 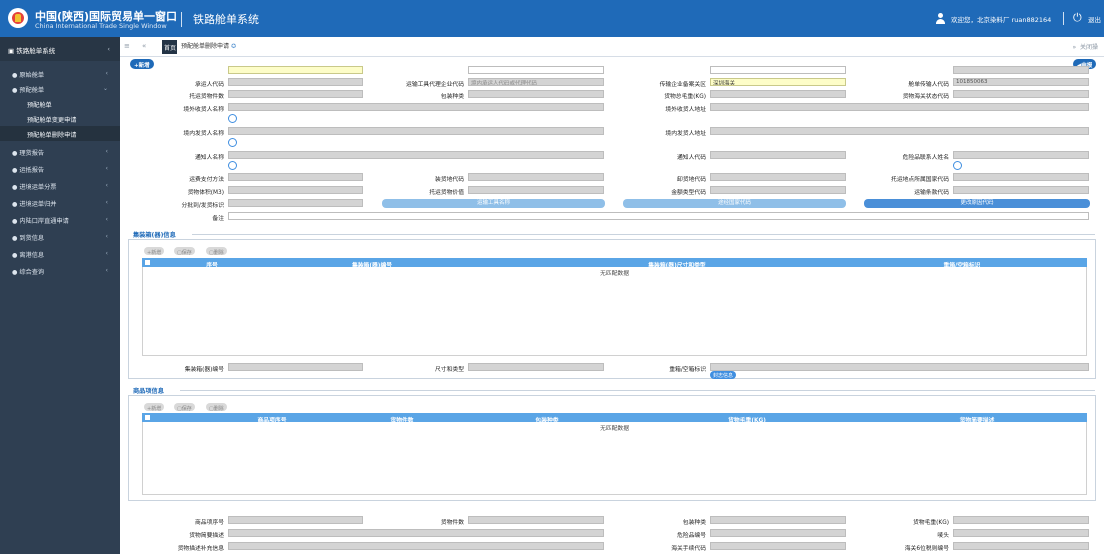 What do you see at coordinates (1021, 533) in the screenshot?
I see `marks-field` at bounding box center [1021, 533].